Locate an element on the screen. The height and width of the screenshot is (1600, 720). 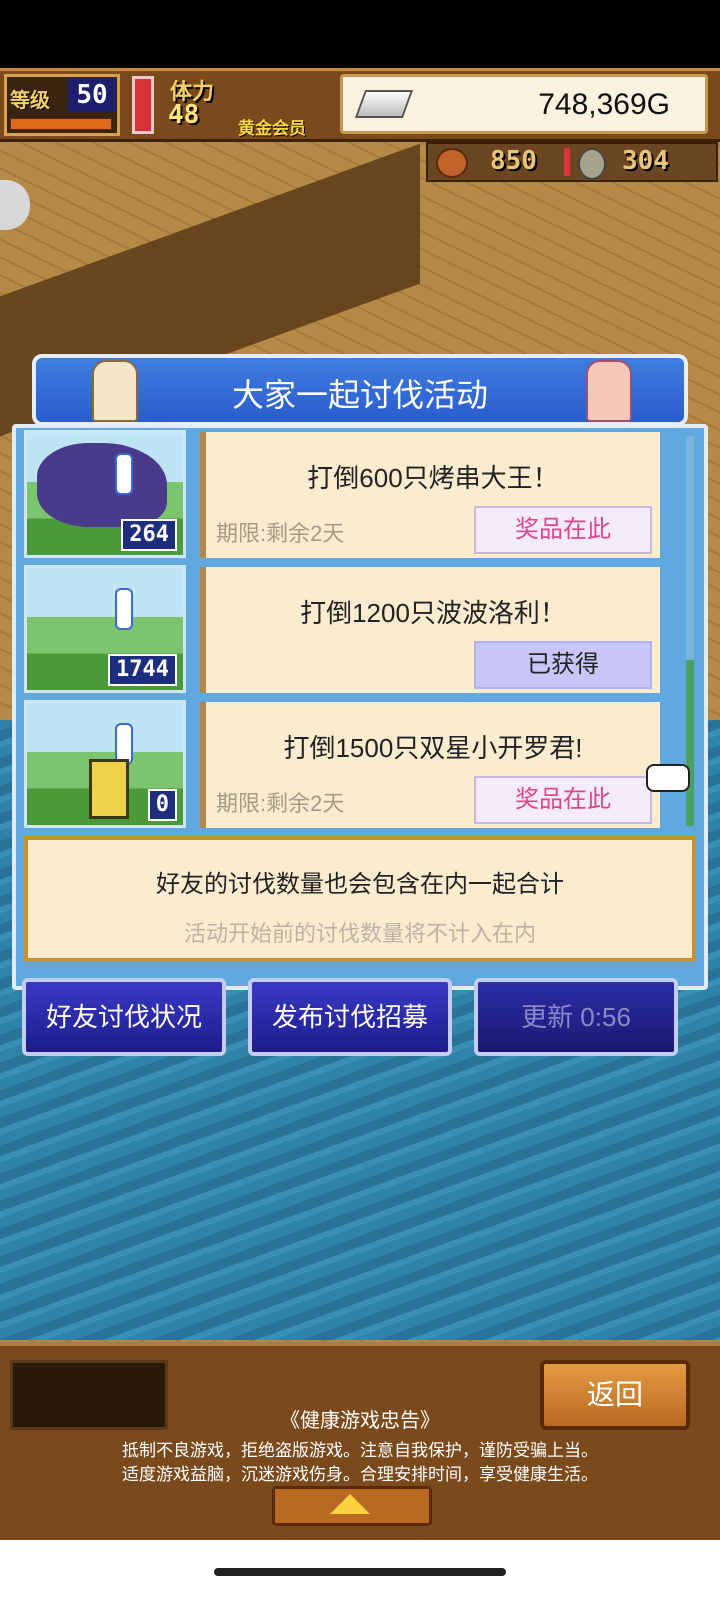
stamina-bar is located at coordinates (143, 105).